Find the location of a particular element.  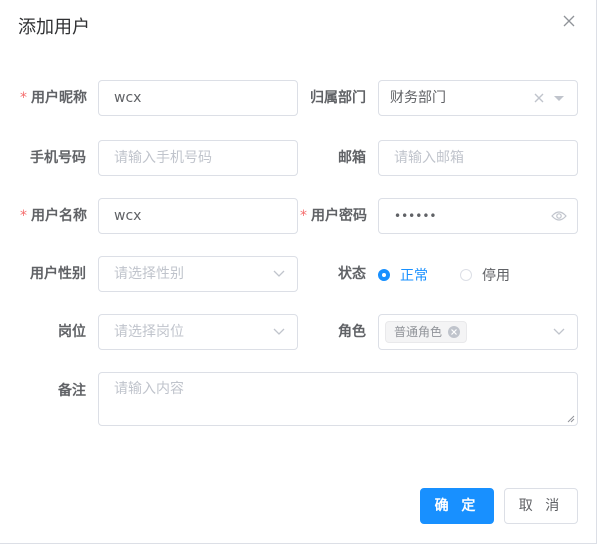

nick-name-input: wcx is located at coordinates (198, 98).